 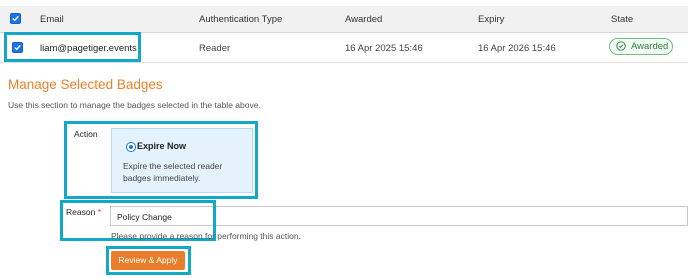 I want to click on row-awarded-date: 16 Apr 2025 15:46, so click(x=384, y=48).